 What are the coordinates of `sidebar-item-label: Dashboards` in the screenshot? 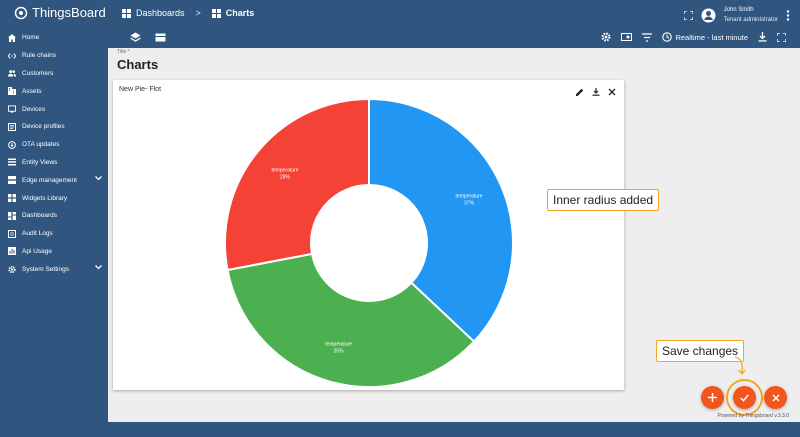 It's located at (40, 216).